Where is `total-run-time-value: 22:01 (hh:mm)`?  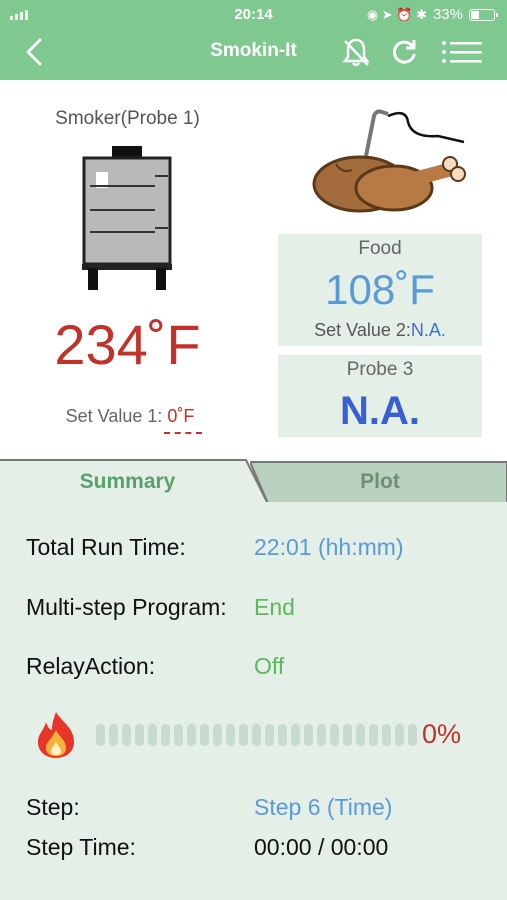
total-run-time-value: 22:01 (hh:mm) is located at coordinates (329, 547).